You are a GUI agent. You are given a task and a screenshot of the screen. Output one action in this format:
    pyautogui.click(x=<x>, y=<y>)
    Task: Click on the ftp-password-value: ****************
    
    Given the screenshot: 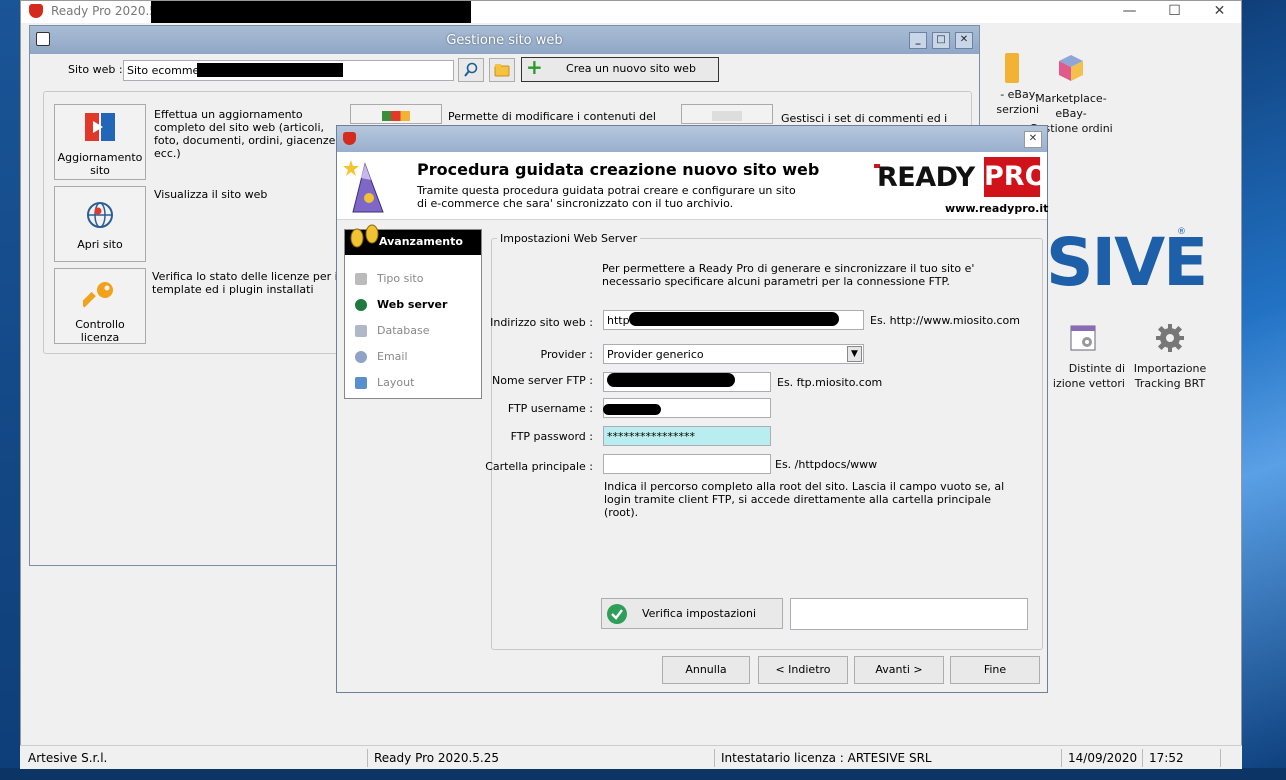 What is the action you would take?
    pyautogui.click(x=651, y=436)
    